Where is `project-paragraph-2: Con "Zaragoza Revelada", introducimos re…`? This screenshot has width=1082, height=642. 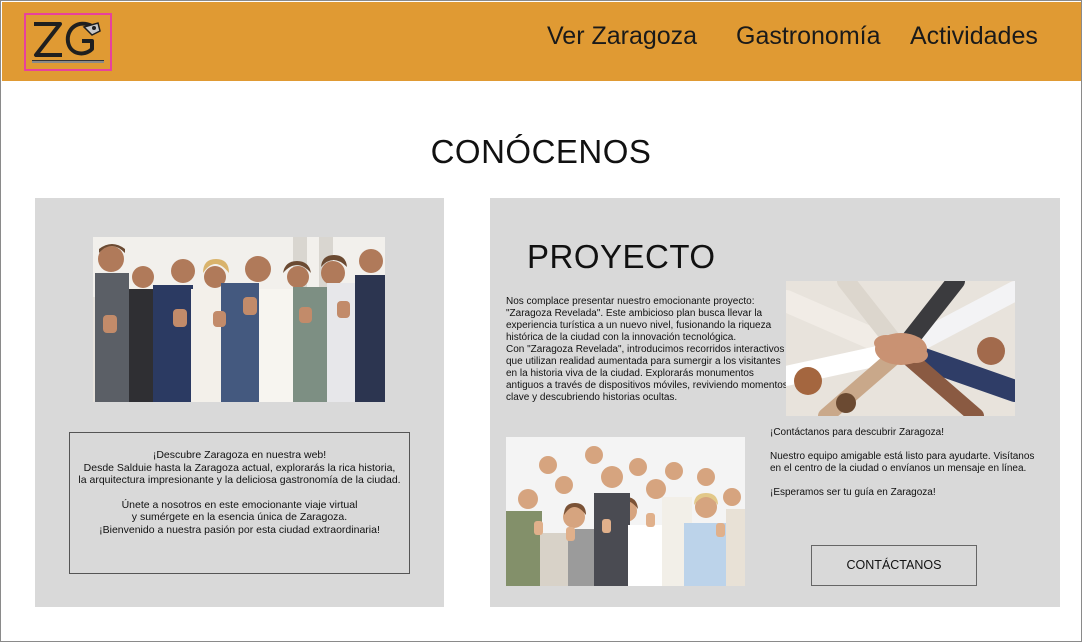
project-paragraph-2: Con "Zaragoza Revelada", introducimos re… is located at coordinates (647, 373).